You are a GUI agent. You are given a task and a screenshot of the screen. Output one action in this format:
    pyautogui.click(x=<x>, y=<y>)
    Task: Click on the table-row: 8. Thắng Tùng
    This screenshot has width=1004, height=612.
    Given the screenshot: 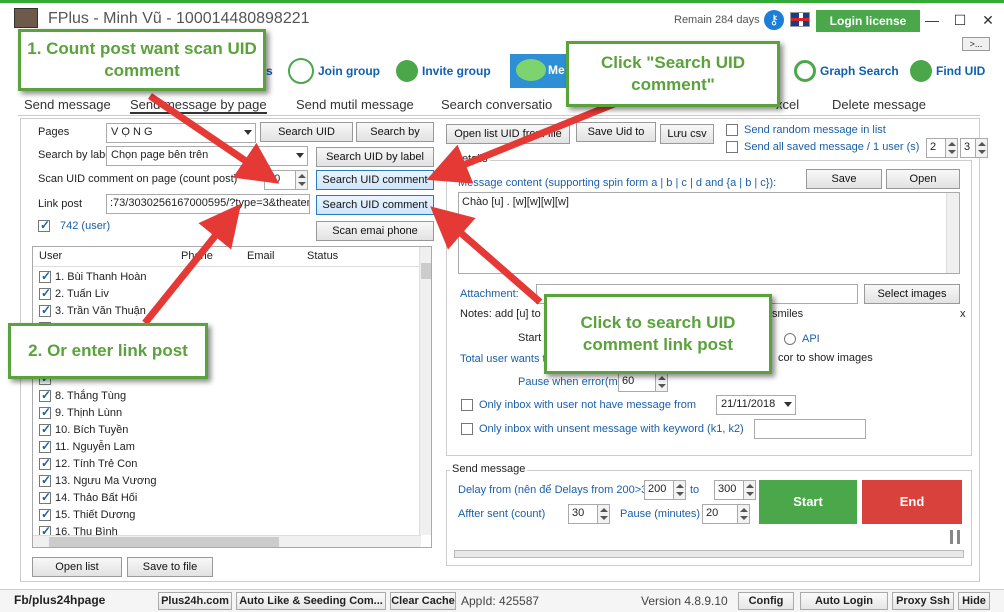 What is the action you would take?
    pyautogui.click(x=227, y=396)
    